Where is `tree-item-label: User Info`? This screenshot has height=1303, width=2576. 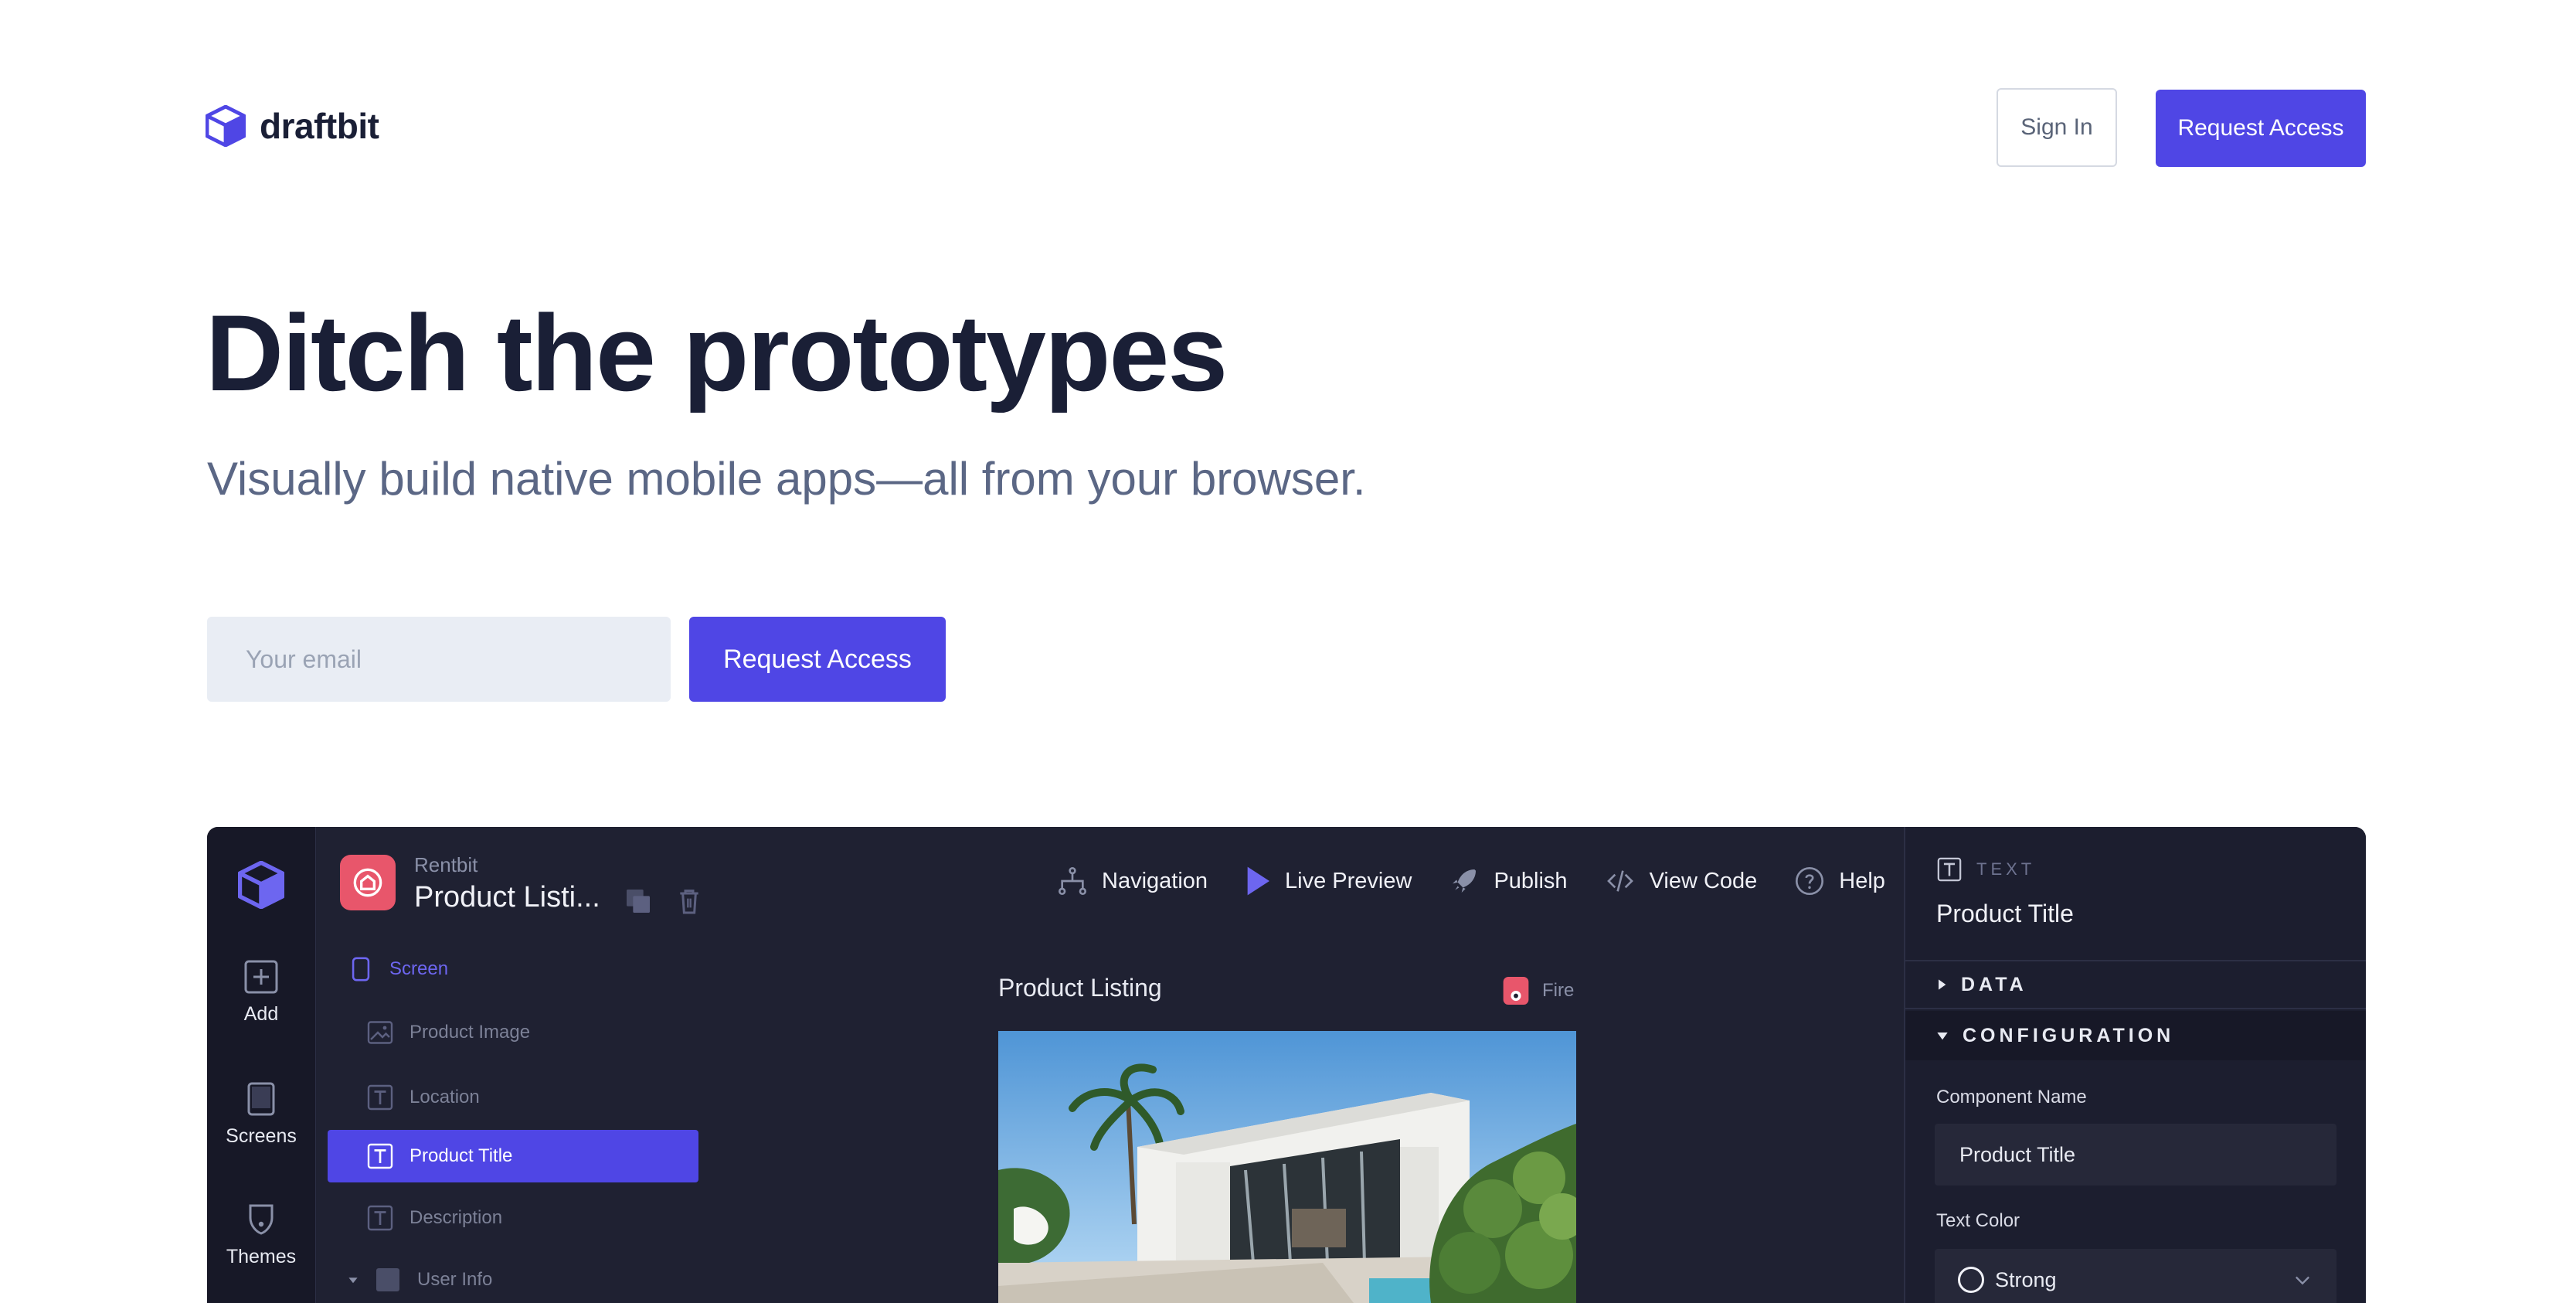 tree-item-label: User Info is located at coordinates (455, 1279).